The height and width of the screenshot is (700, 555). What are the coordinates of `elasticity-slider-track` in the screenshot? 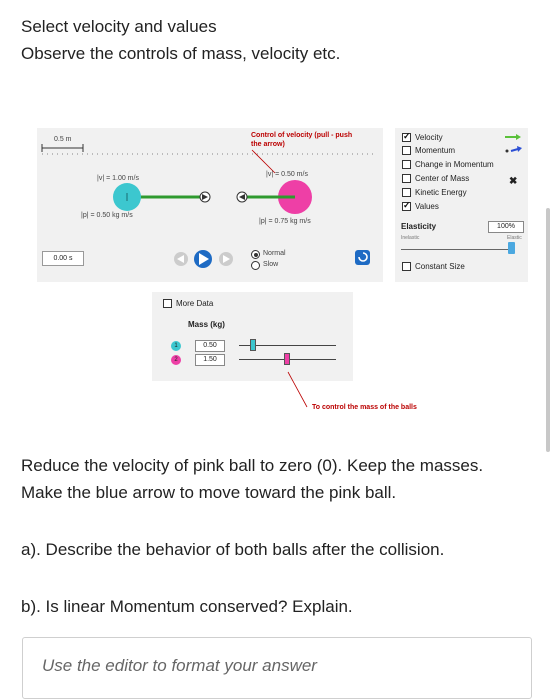 It's located at (458, 249).